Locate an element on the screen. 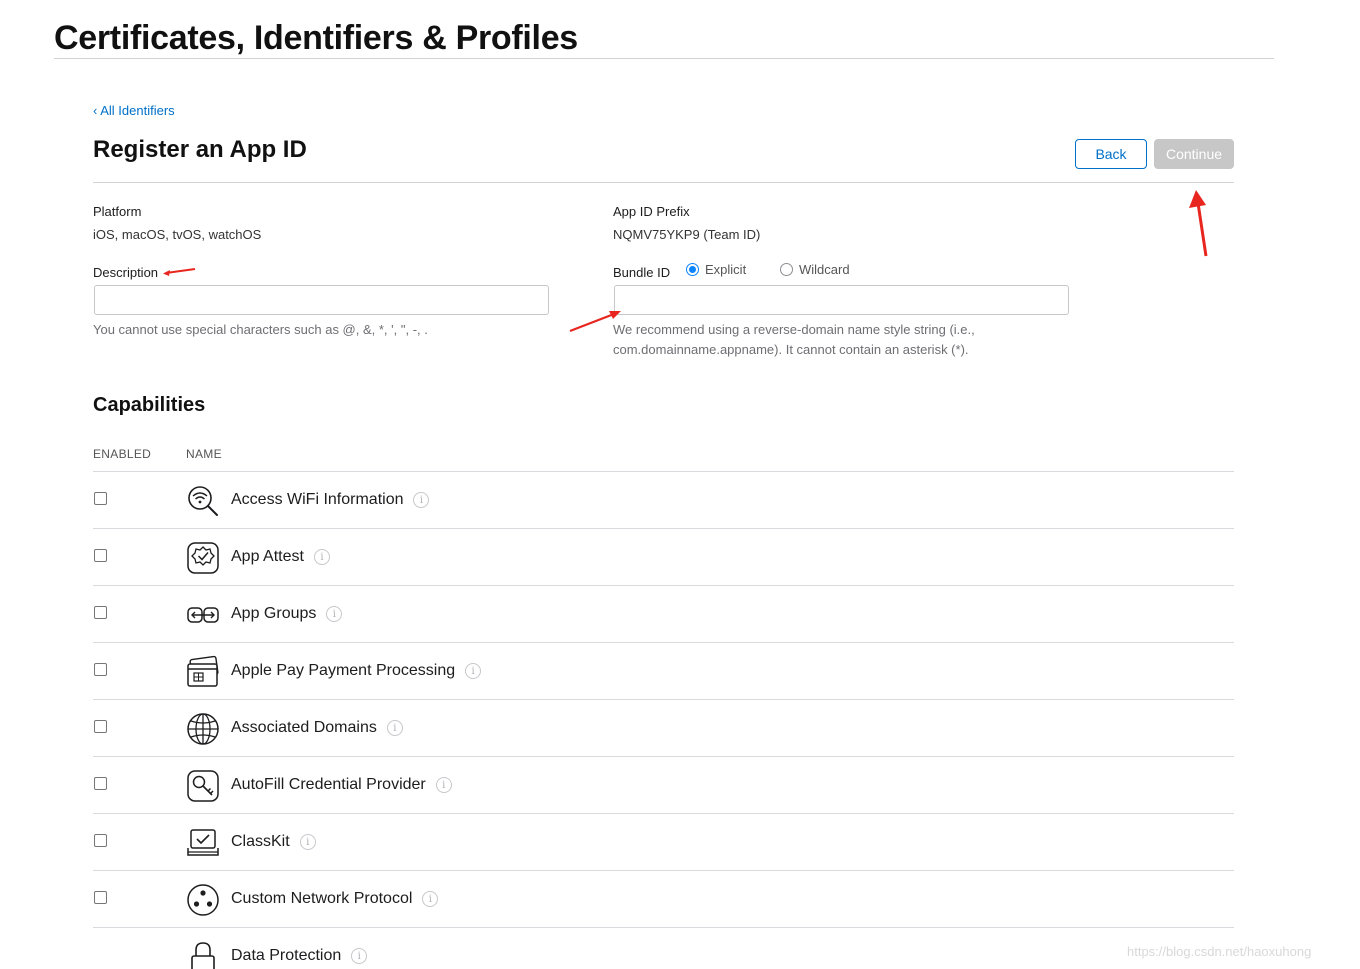 This screenshot has width=1360, height=969. app-groups-icon is located at coordinates (203, 615).